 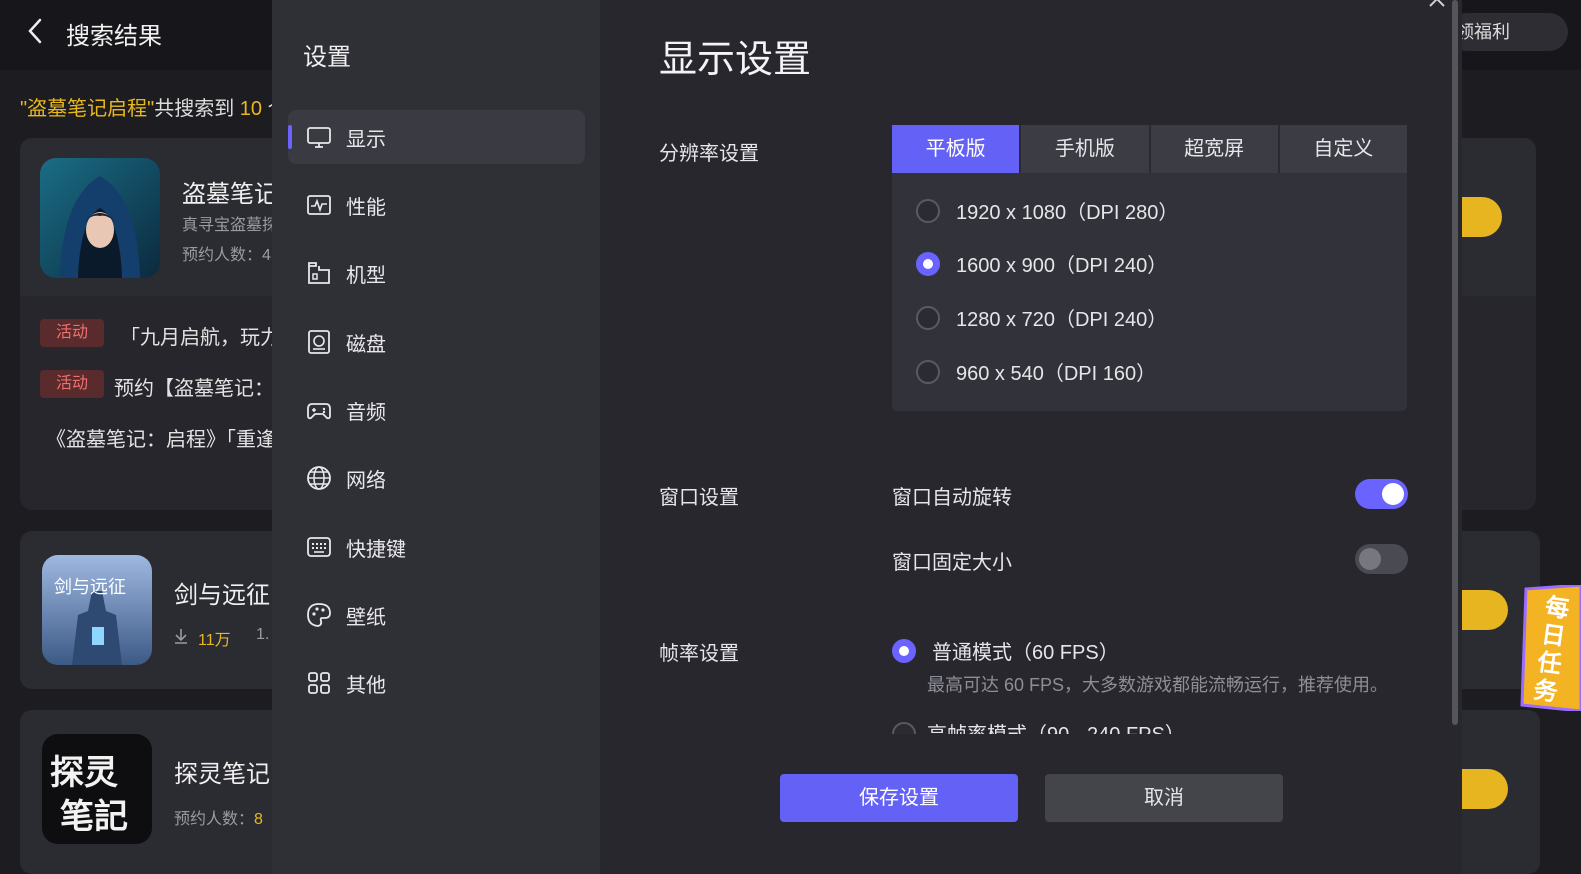 What do you see at coordinates (258, 819) in the screenshot?
I see `reservation-value: 8` at bounding box center [258, 819].